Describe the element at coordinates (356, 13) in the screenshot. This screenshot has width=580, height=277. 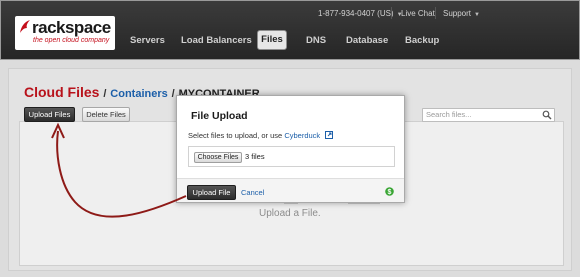
I see `phone-label: 1-877-934-0407 (US)` at that location.